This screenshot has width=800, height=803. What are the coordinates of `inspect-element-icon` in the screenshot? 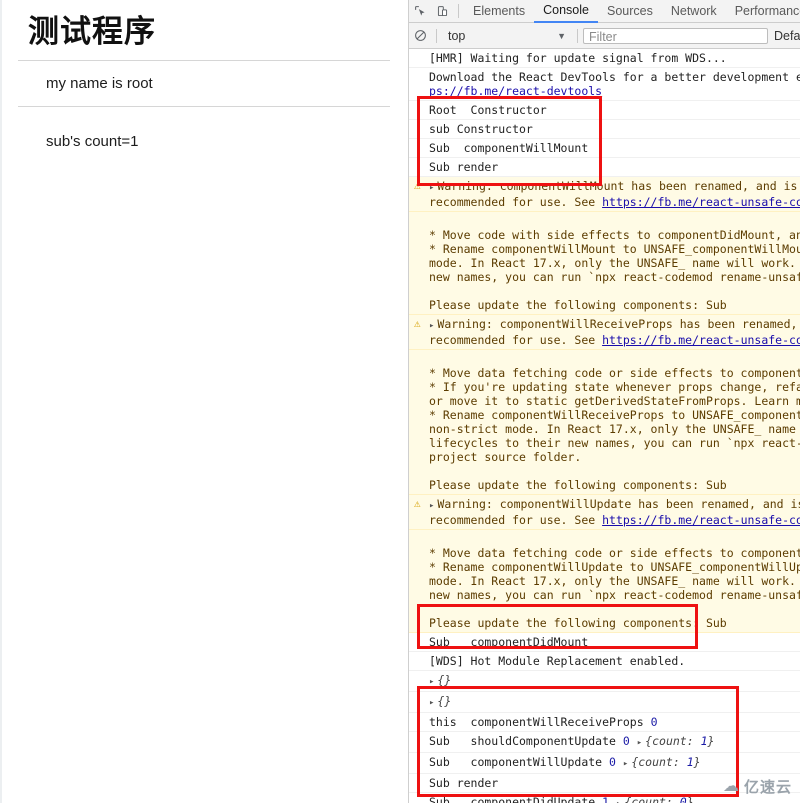 It's located at (420, 11).